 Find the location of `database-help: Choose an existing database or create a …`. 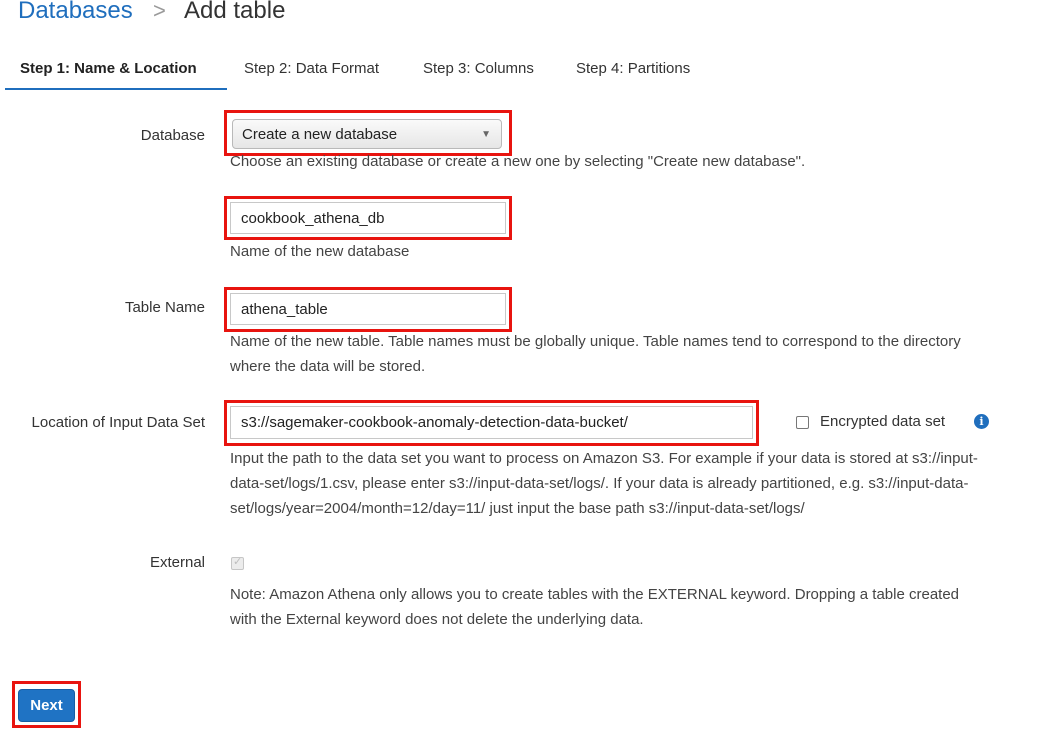

database-help: Choose an existing database or create a … is located at coordinates (518, 161).